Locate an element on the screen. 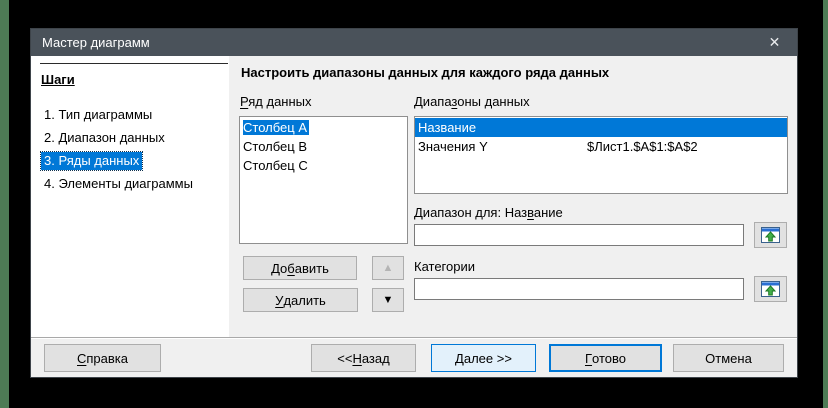 This screenshot has width=828, height=408. step-chart-elements: 4. Элементы диаграммы is located at coordinates (132, 184).